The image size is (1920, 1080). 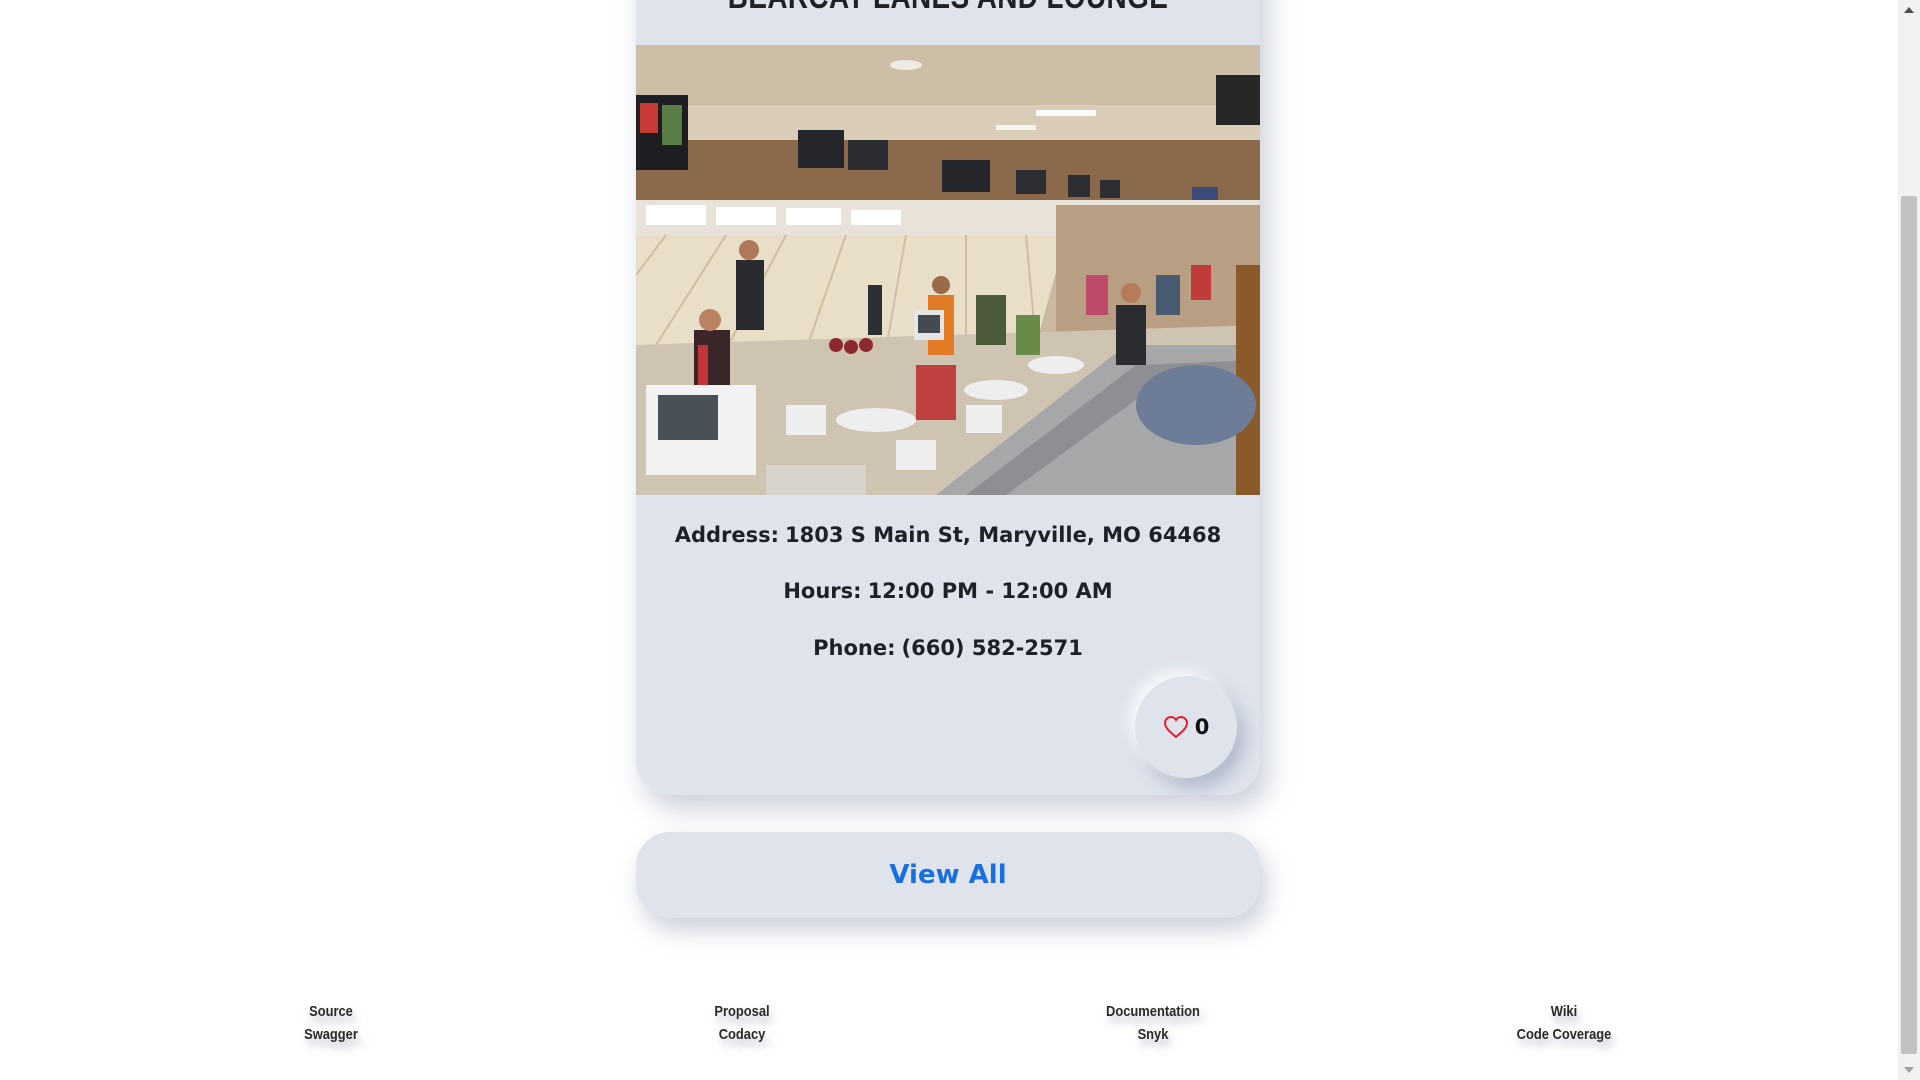 I want to click on venue-photo, so click(x=948, y=270).